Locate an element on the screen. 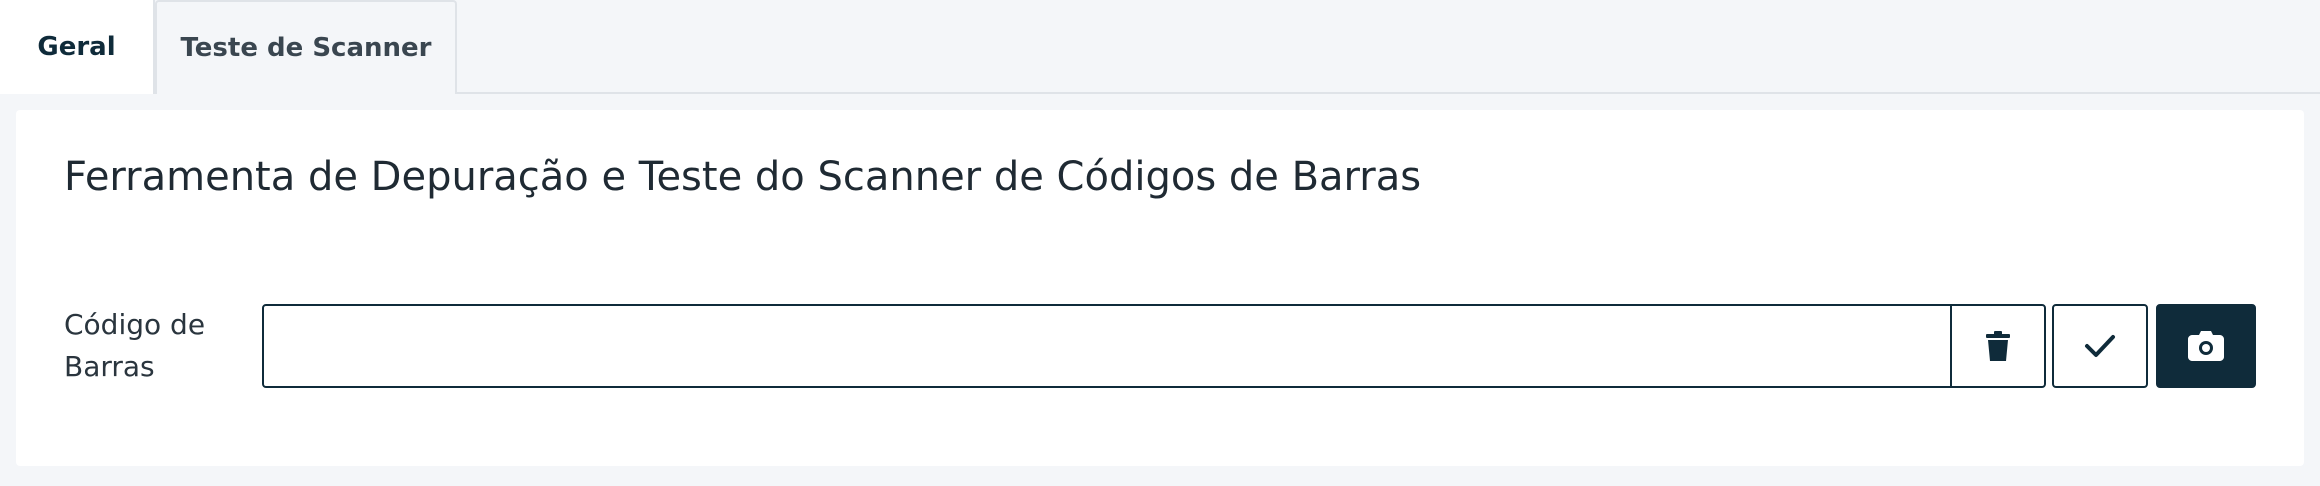 The width and height of the screenshot is (2320, 486). confirm-button is located at coordinates (2100, 346).